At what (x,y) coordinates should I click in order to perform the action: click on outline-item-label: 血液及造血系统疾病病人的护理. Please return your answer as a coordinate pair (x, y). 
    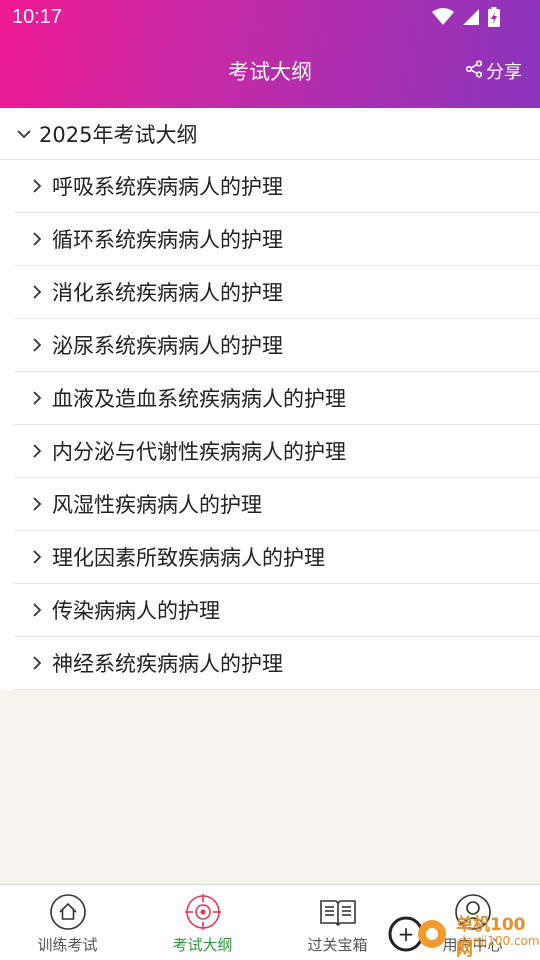
    Looking at the image, I should click on (199, 399).